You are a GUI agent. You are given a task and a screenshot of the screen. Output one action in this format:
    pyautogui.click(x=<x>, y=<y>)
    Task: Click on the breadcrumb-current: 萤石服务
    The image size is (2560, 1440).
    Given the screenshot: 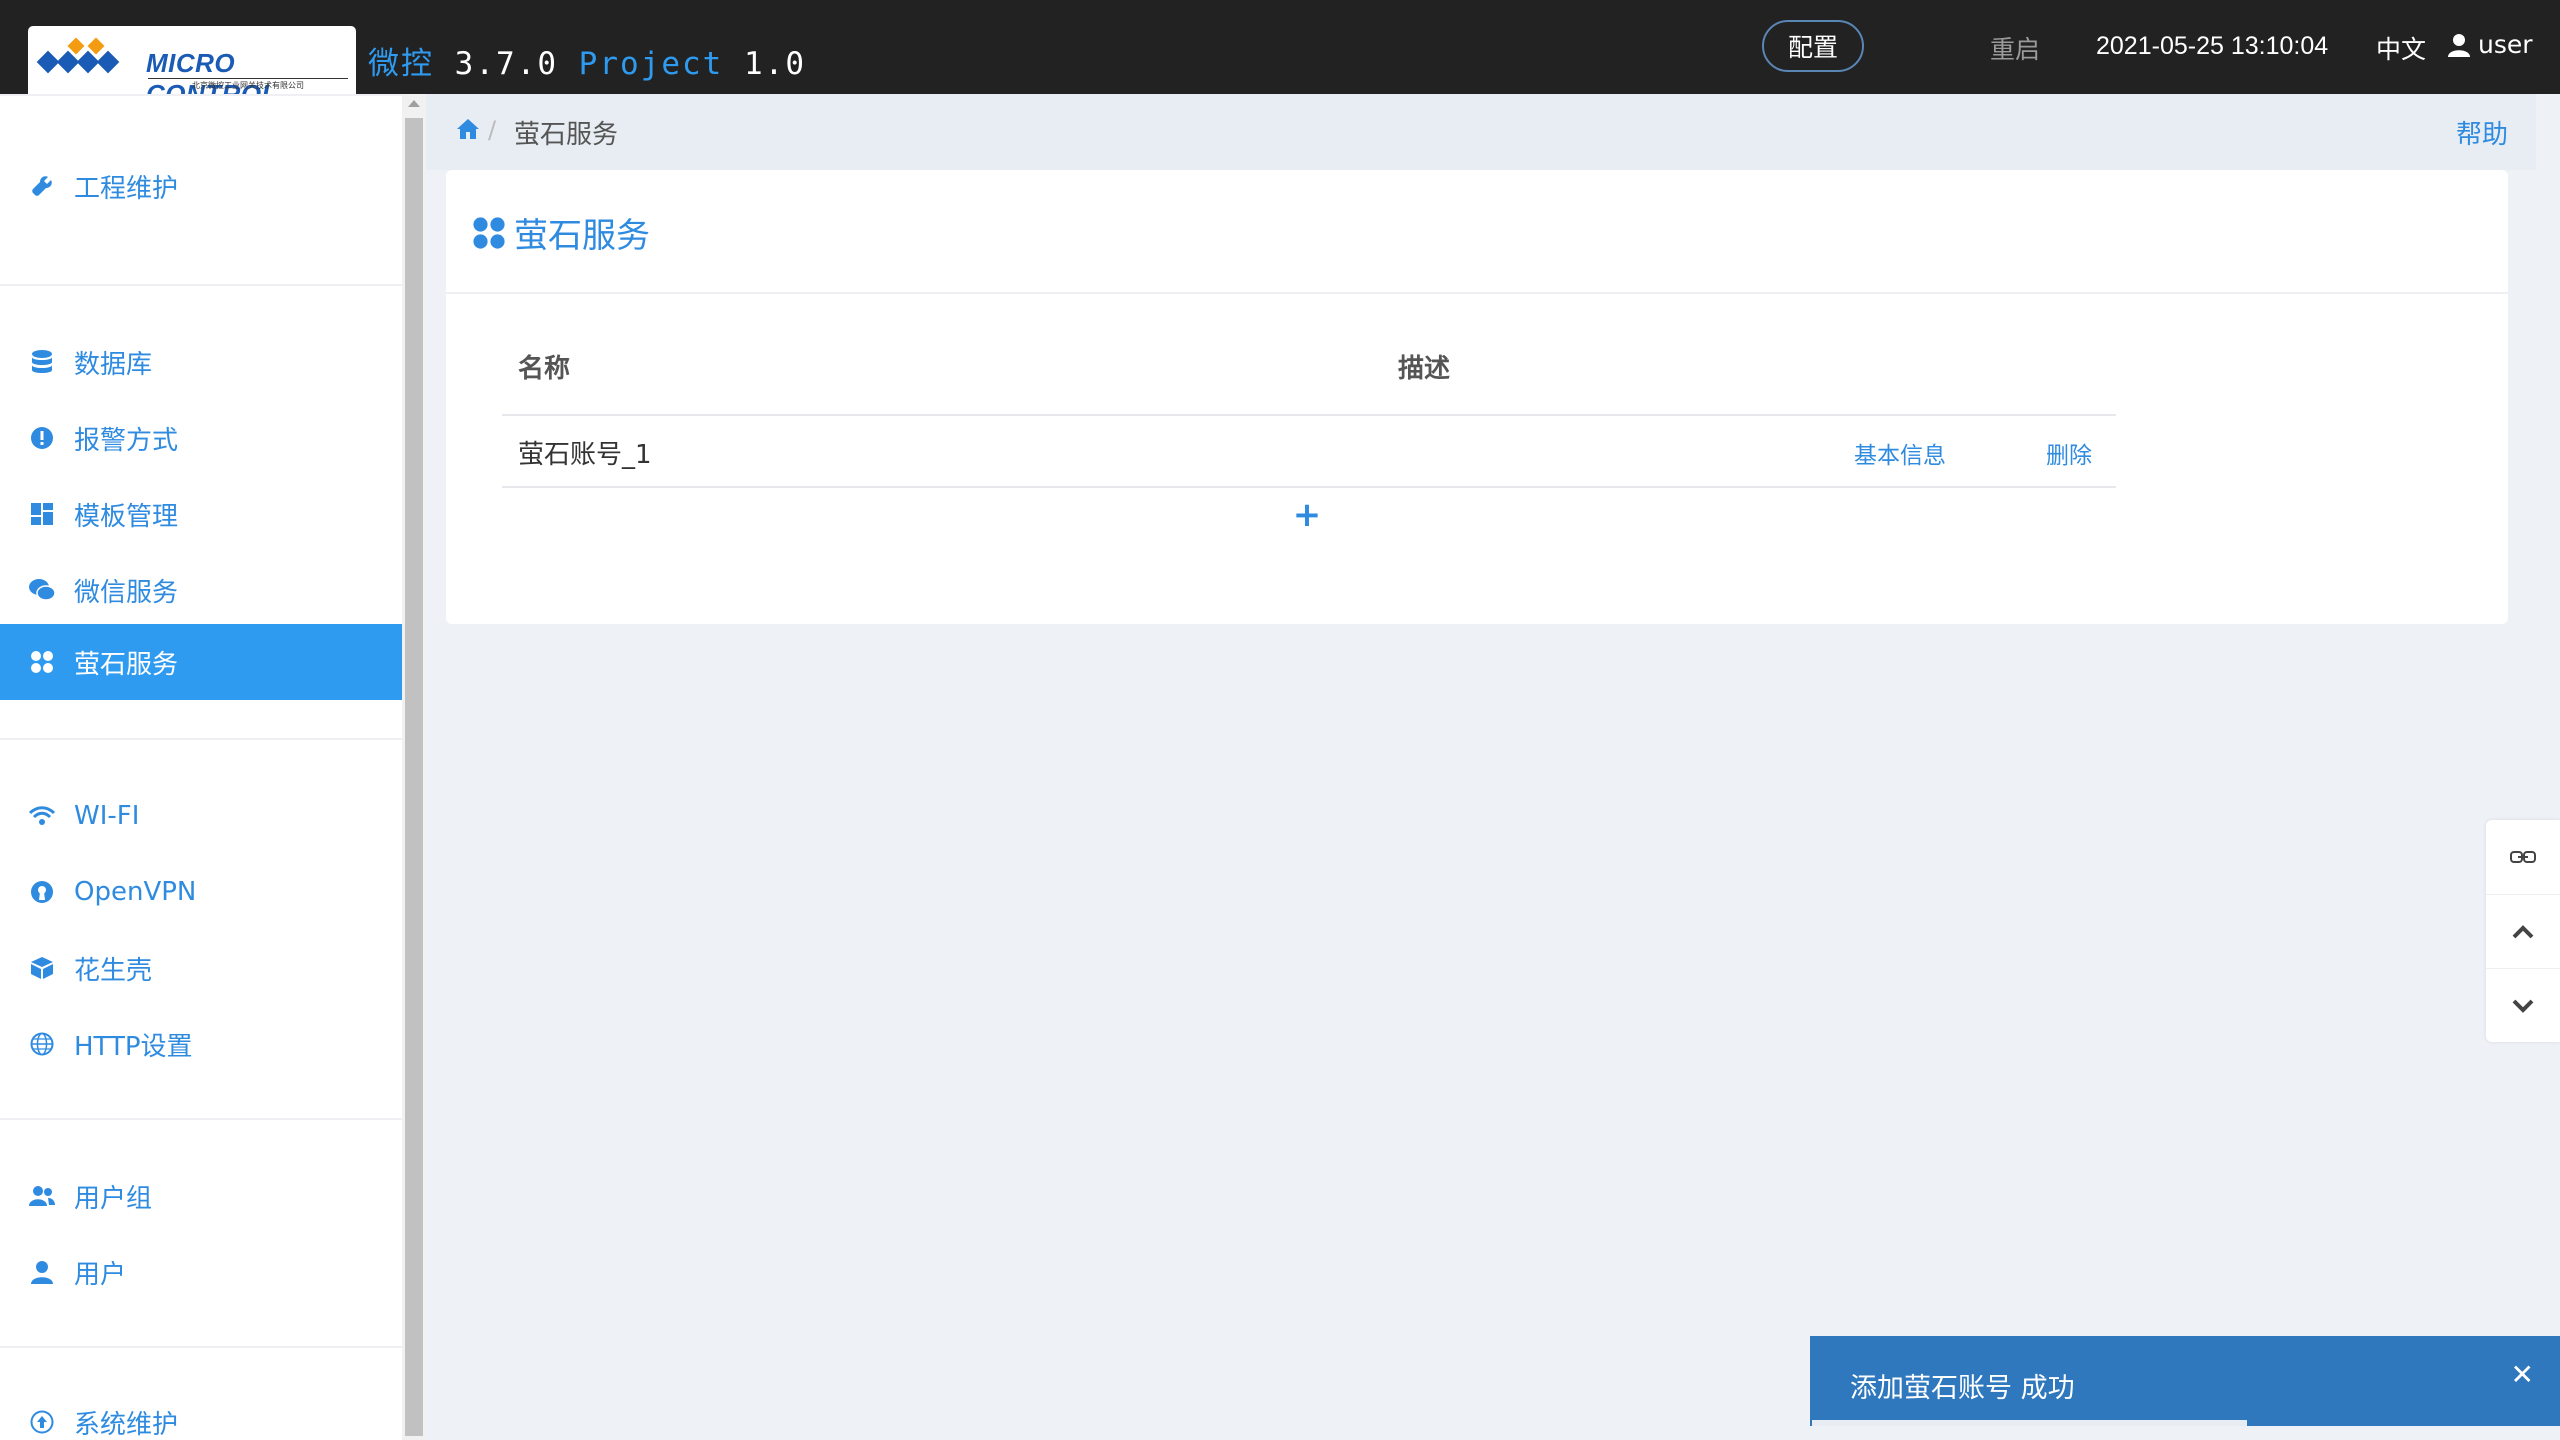 What is the action you would take?
    pyautogui.click(x=566, y=135)
    